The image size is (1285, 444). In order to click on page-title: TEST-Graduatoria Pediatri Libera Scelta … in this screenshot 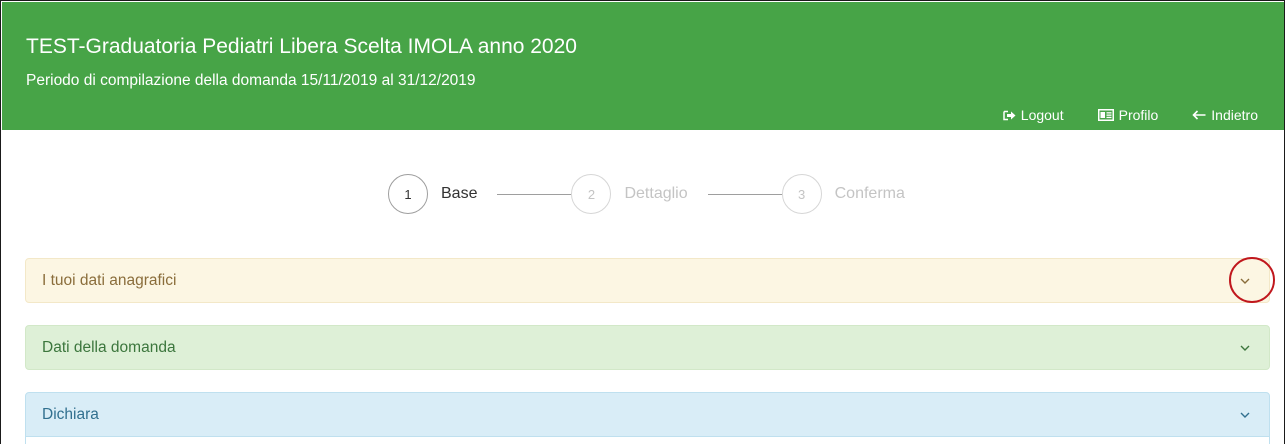, I will do `click(301, 46)`.